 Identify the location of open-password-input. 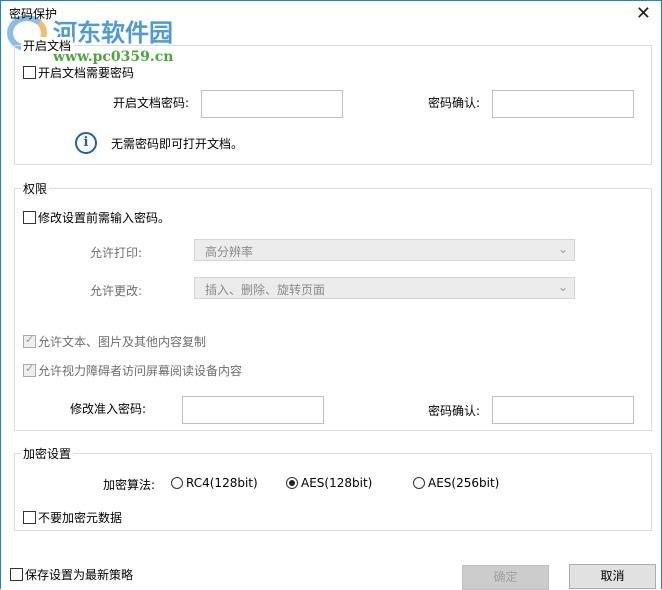
(272, 104).